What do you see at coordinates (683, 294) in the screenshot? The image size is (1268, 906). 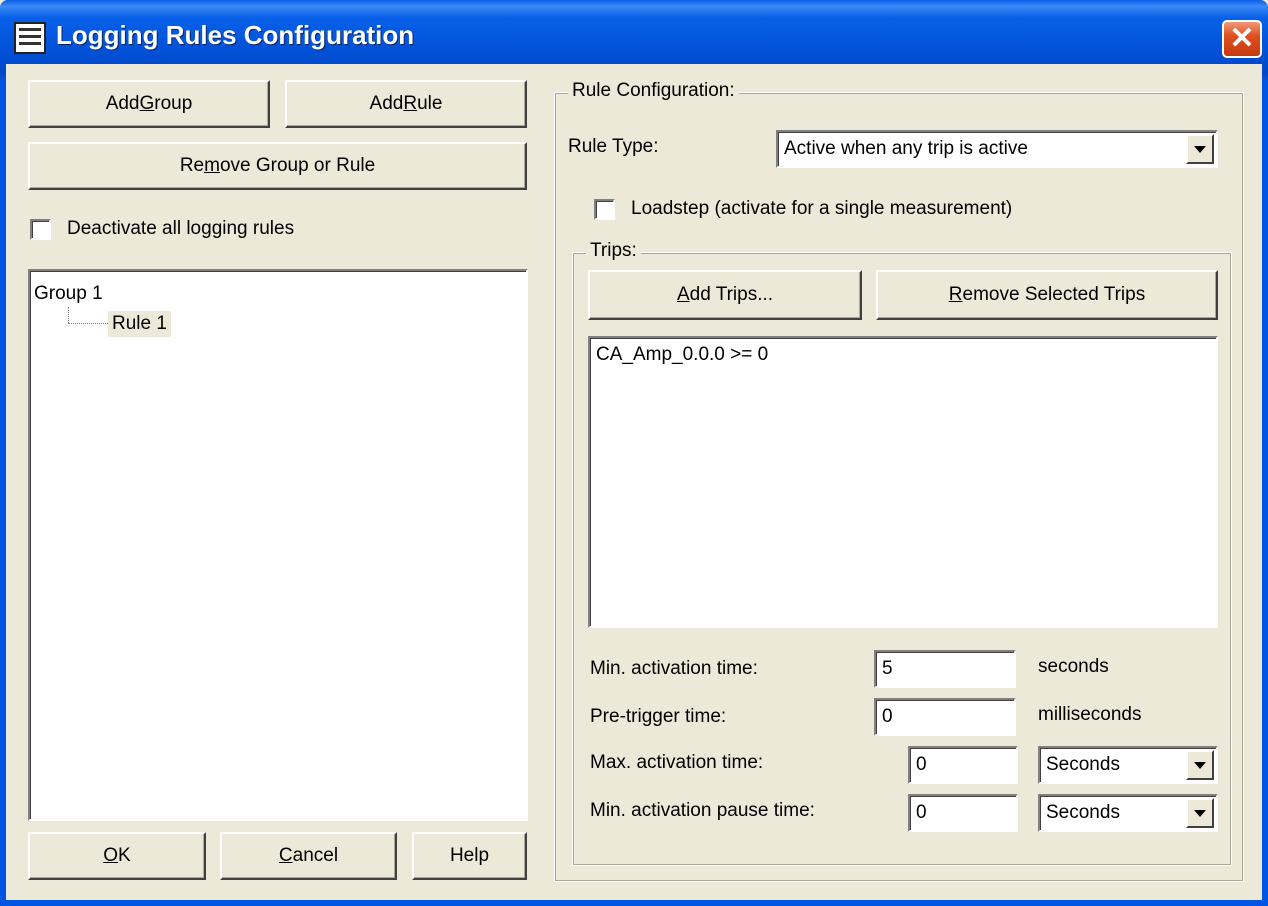 I see `add-trips-accel: A` at bounding box center [683, 294].